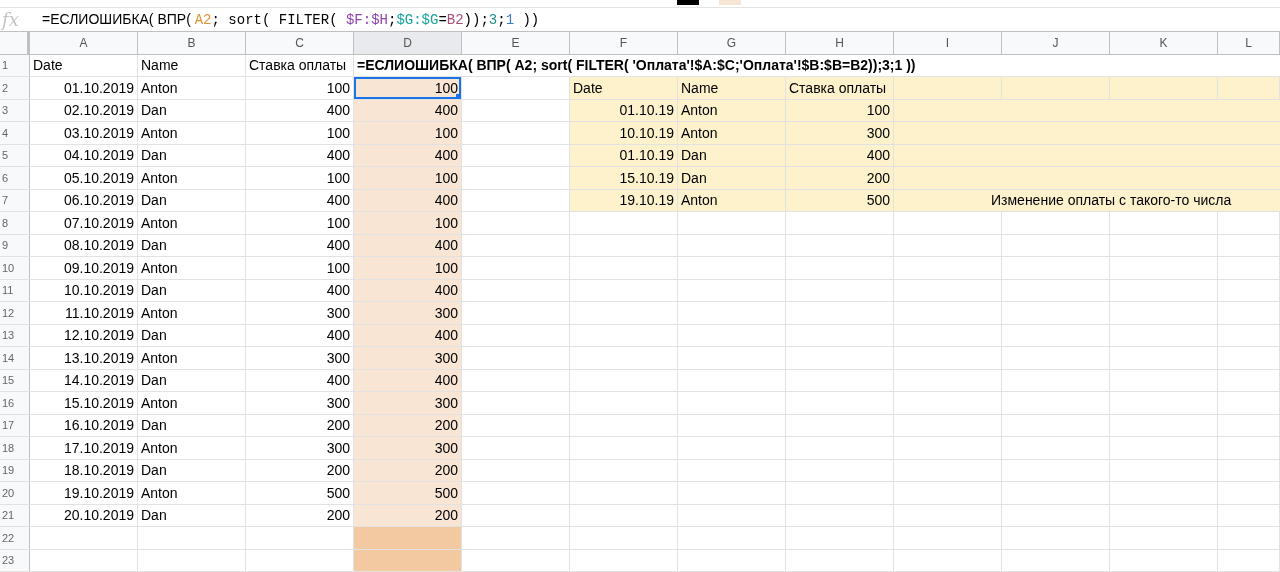 The width and height of the screenshot is (1280, 572). What do you see at coordinates (84, 515) in the screenshot?
I see `table-cell: 20.10.2019` at bounding box center [84, 515].